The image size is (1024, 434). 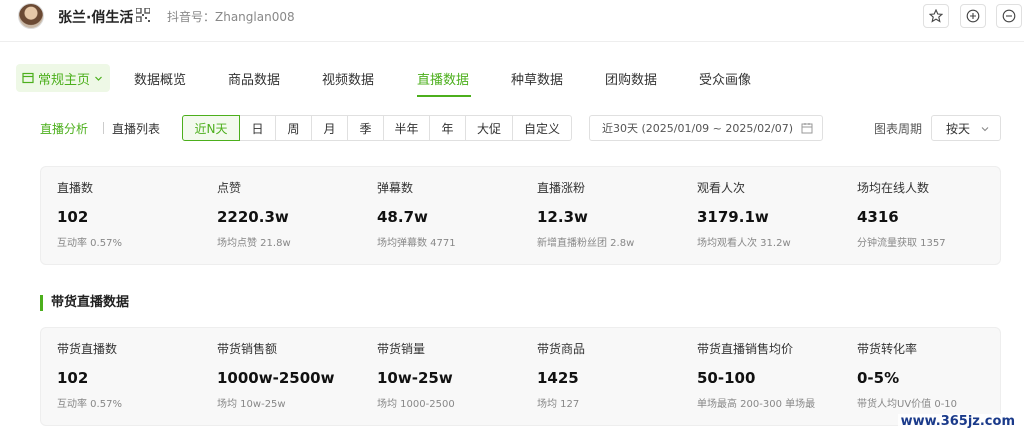 What do you see at coordinates (733, 217) in the screenshot?
I see `stat-value: 3179.1w` at bounding box center [733, 217].